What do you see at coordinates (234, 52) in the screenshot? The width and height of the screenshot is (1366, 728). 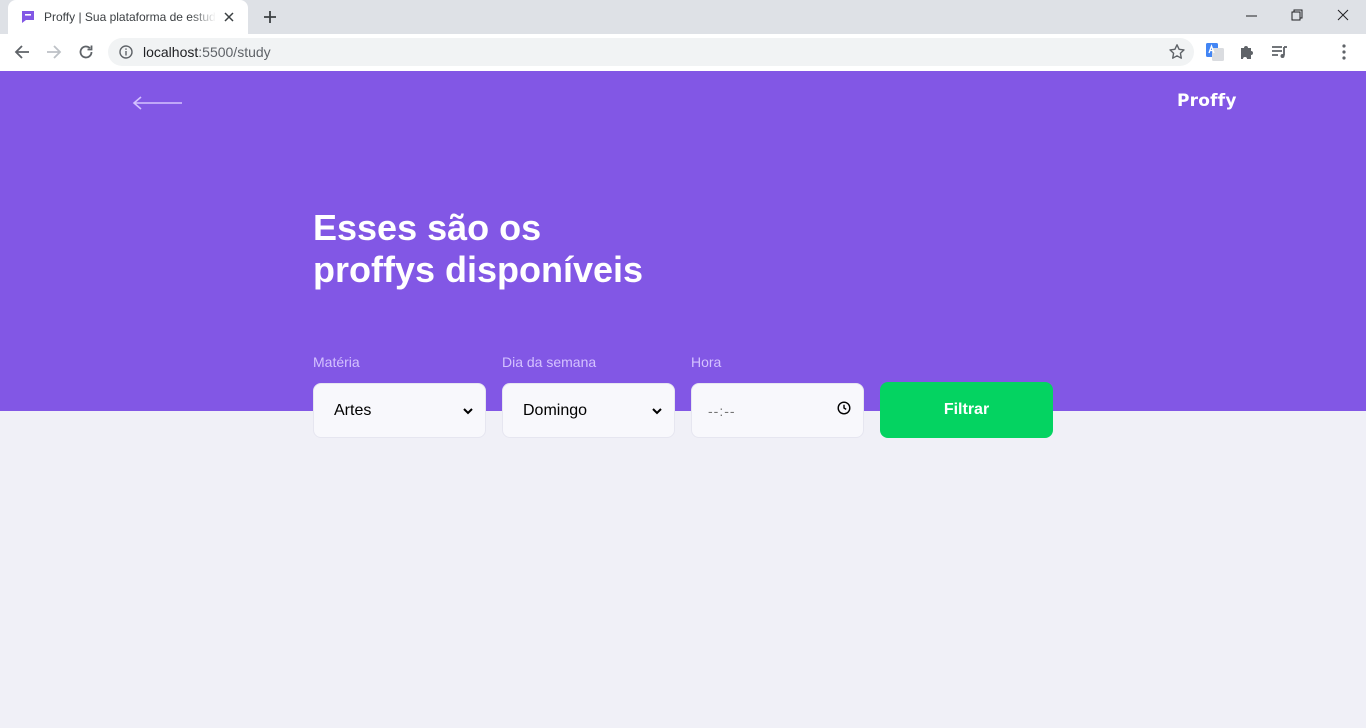 I see `url-path: :5500/study` at bounding box center [234, 52].